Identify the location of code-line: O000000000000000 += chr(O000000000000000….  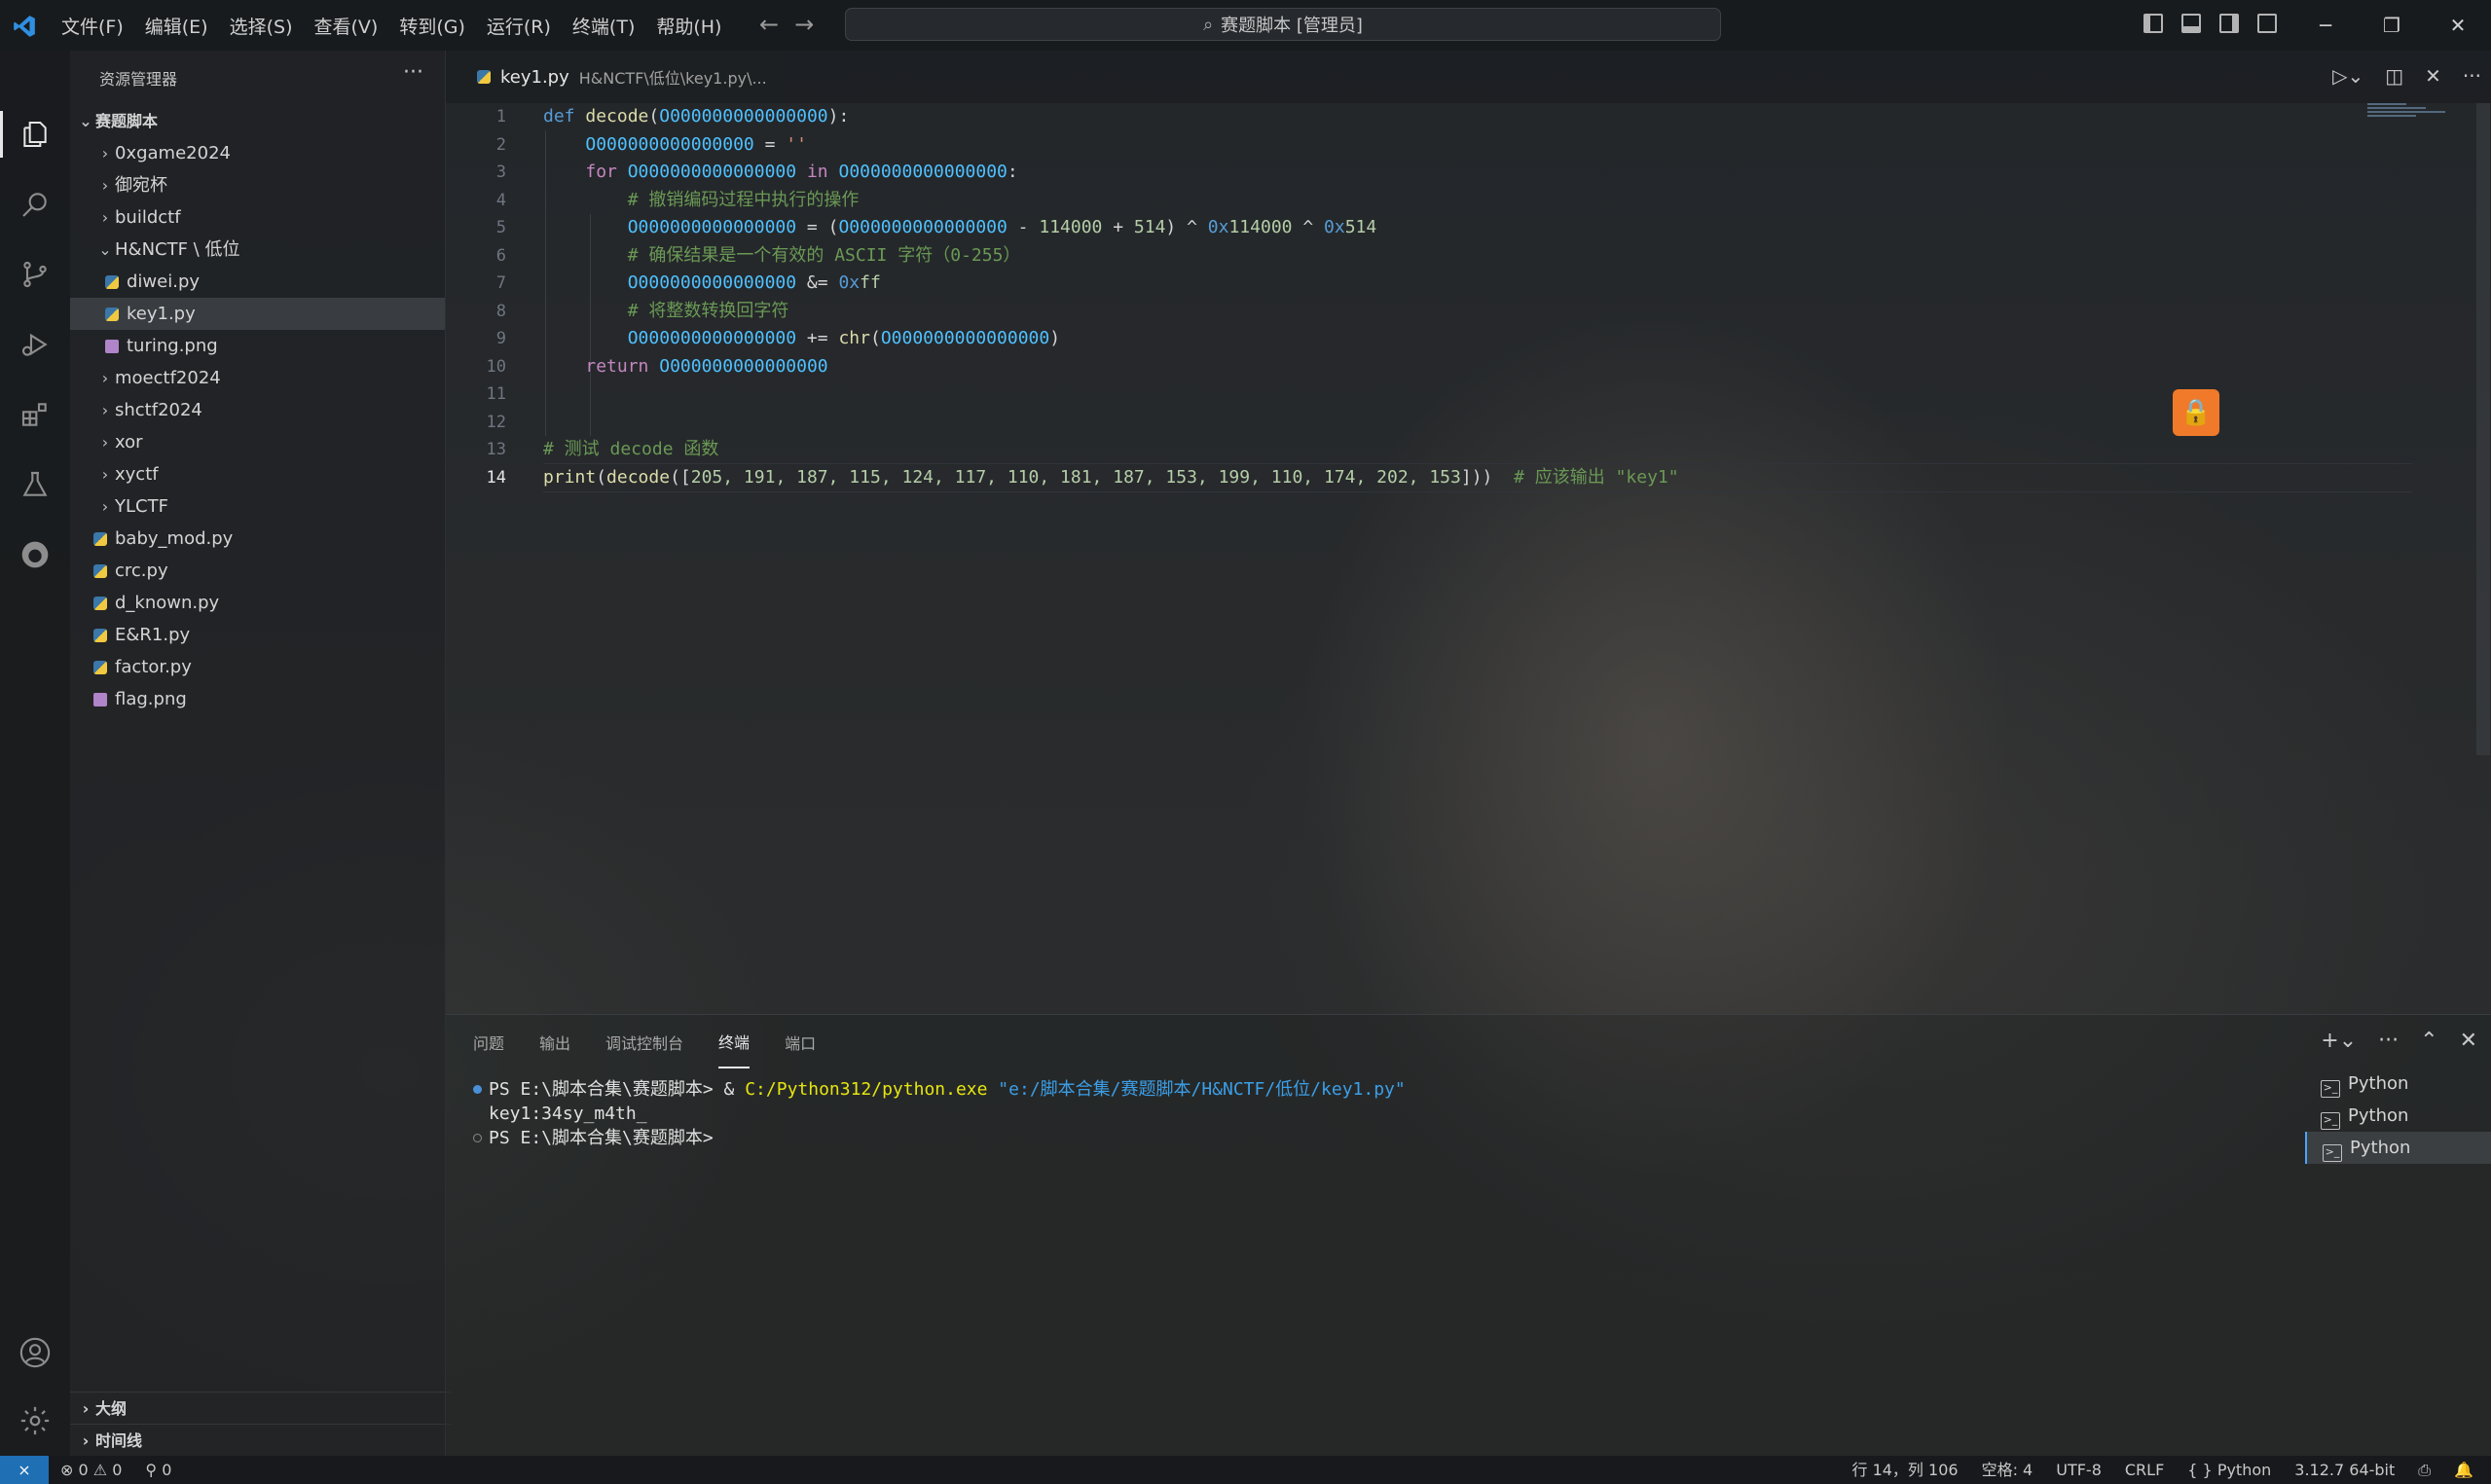
(844, 338).